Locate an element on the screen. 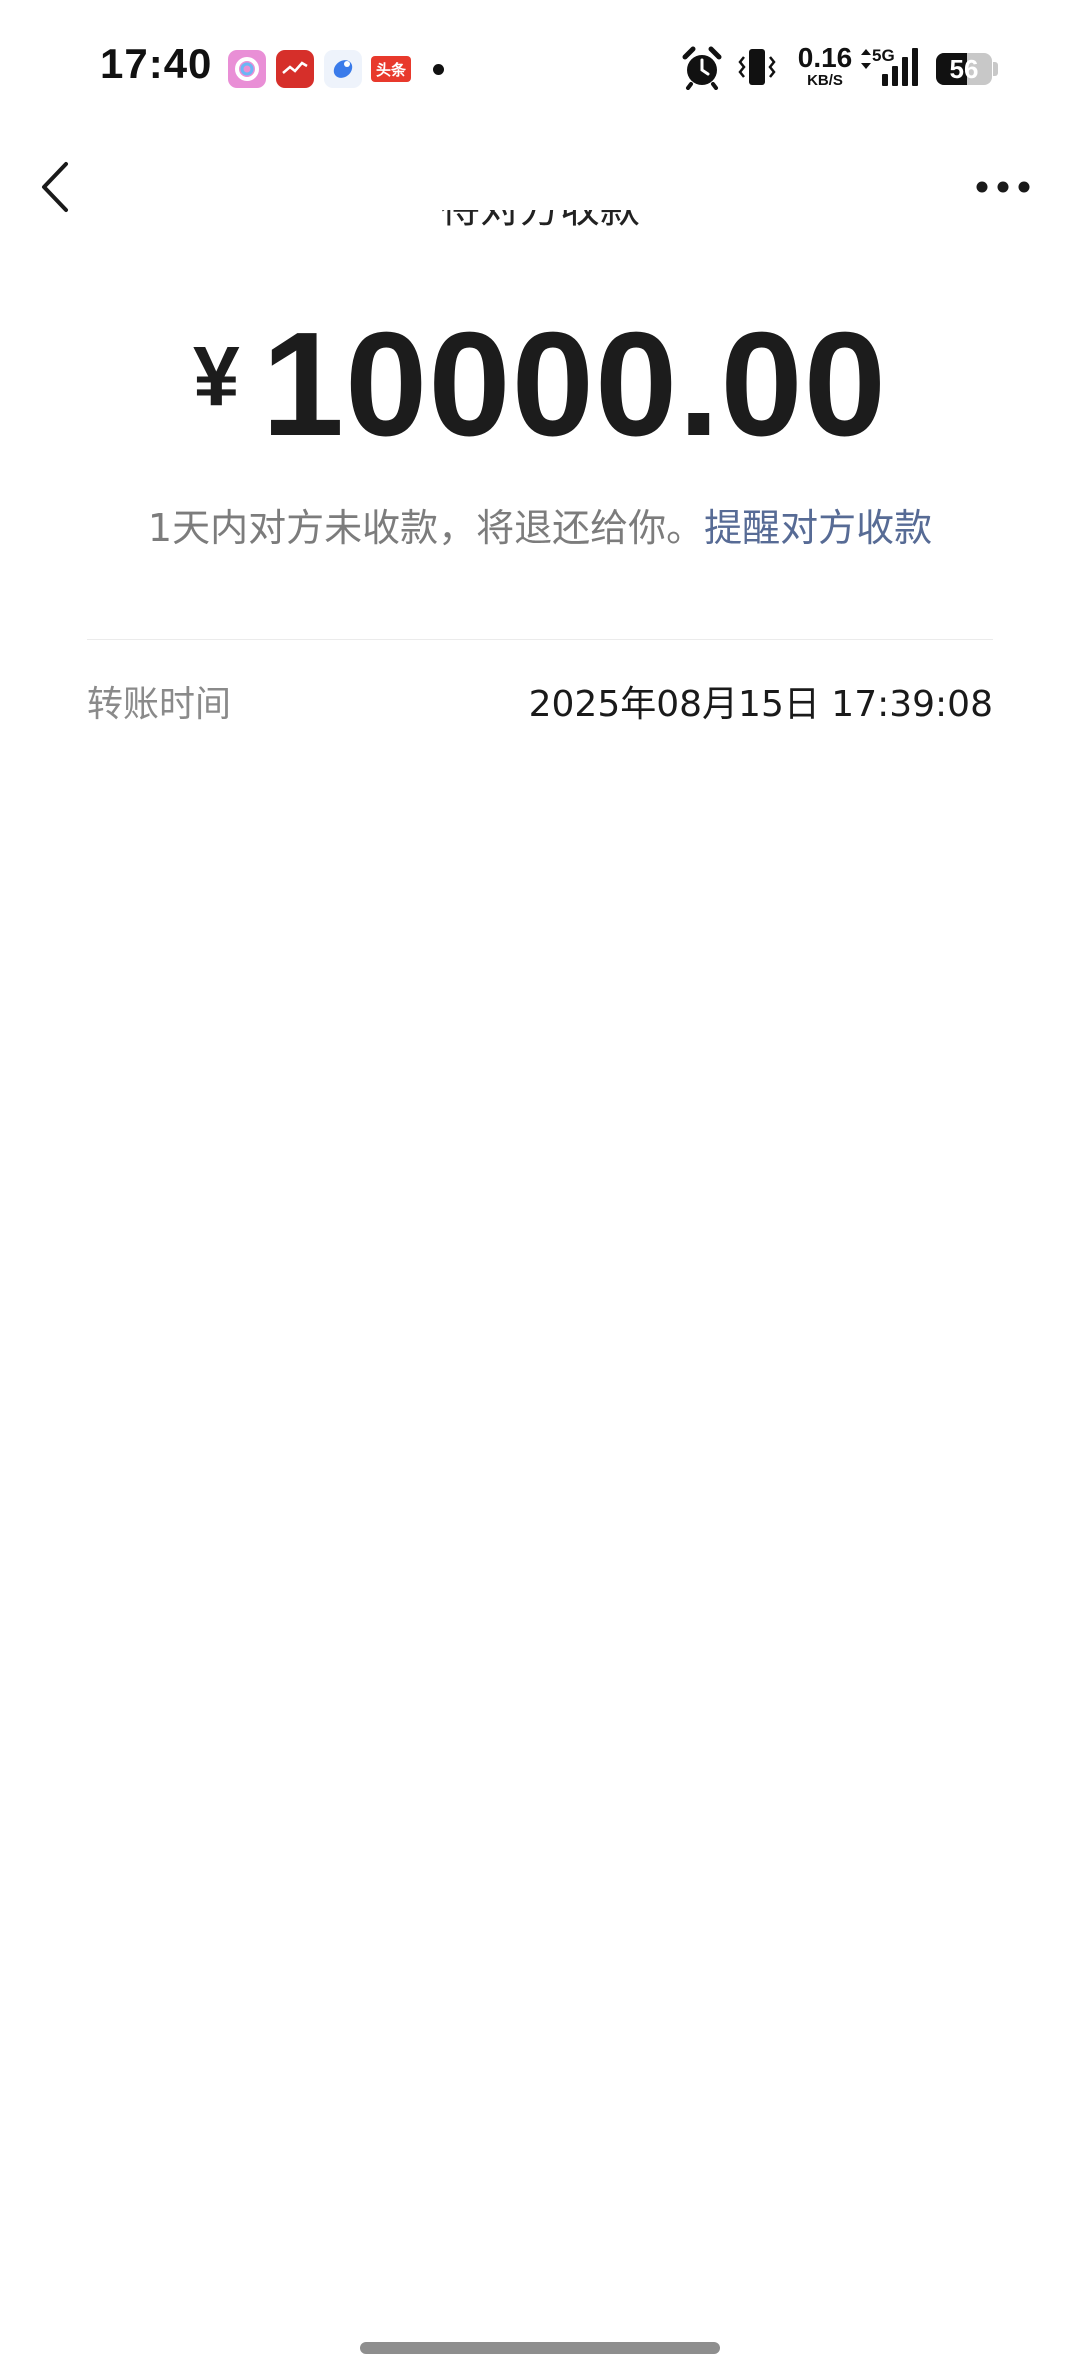 The width and height of the screenshot is (1080, 2374). more-dots-icon is located at coordinates (1003, 187).